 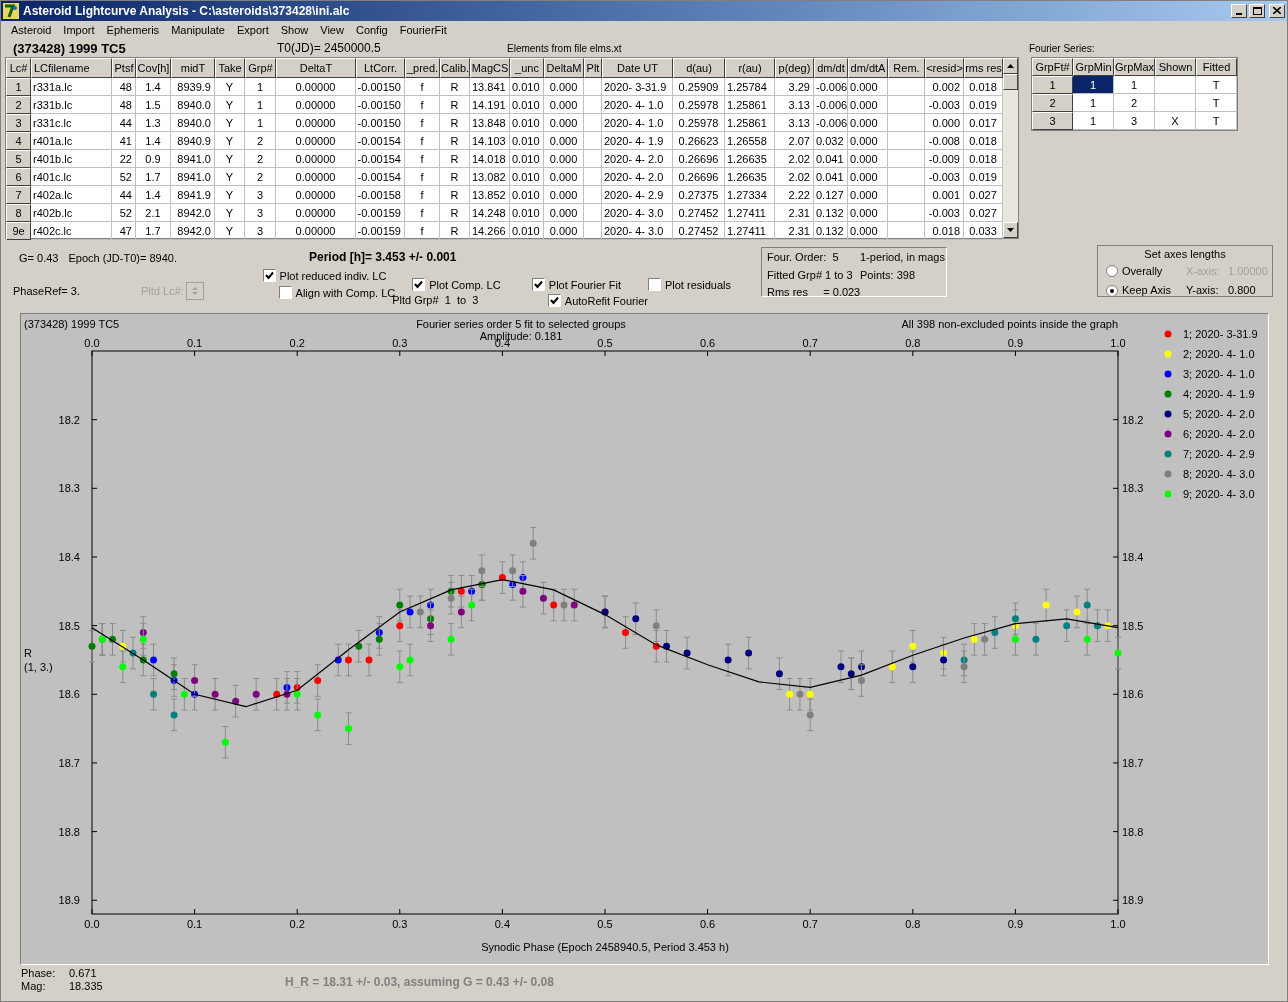 What do you see at coordinates (699, 87) in the screenshot?
I see `table-cell: 0.25909` at bounding box center [699, 87].